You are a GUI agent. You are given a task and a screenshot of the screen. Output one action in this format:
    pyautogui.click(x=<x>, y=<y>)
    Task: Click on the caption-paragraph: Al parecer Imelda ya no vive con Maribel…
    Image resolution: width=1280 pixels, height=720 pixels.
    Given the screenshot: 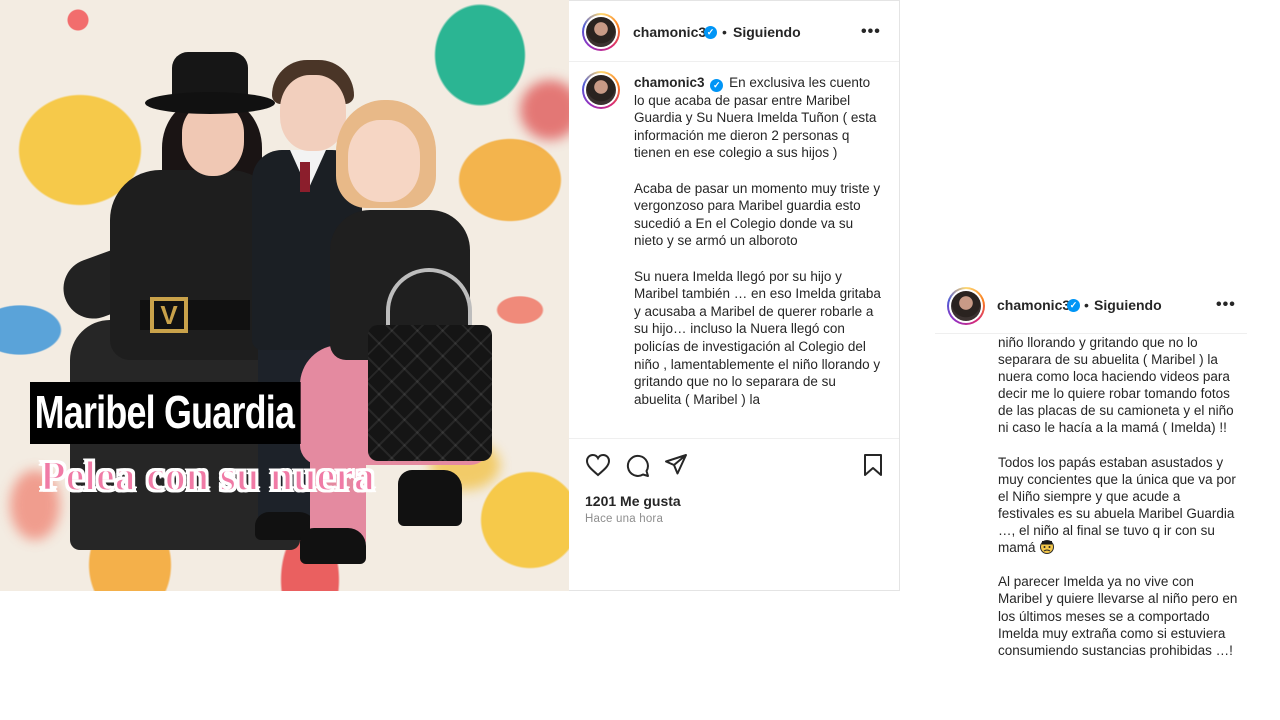 What is the action you would take?
    pyautogui.click(x=1118, y=616)
    